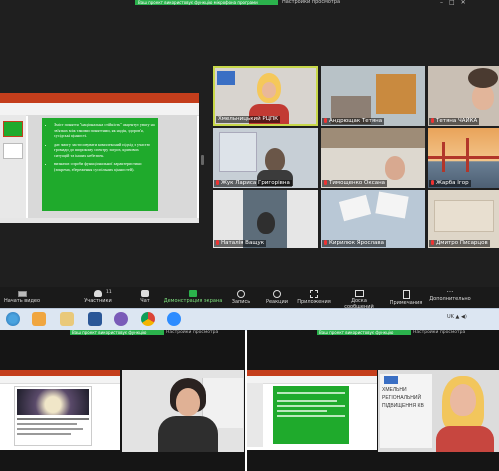 This screenshot has width=499, height=471. I want to click on minimize-icon: –, so click(444, 3).